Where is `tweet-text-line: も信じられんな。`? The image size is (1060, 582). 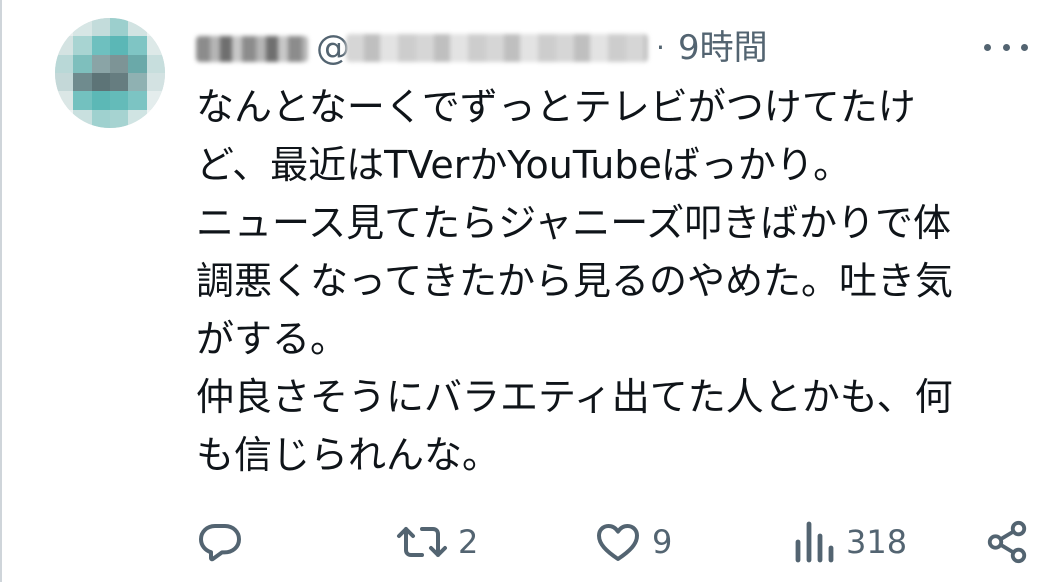
tweet-text-line: も信じられんな。 is located at coordinates (348, 455).